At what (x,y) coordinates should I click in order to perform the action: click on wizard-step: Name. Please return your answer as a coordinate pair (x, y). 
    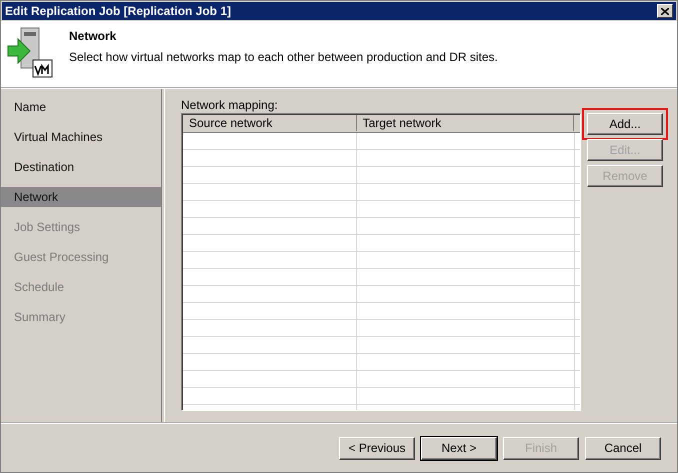
    Looking at the image, I should click on (81, 107).